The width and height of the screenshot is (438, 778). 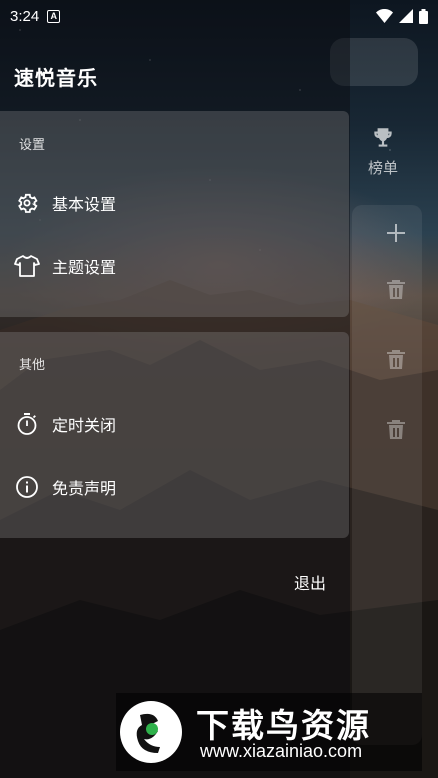 What do you see at coordinates (219, 16) in the screenshot?
I see `status-bar: 3:24 A` at bounding box center [219, 16].